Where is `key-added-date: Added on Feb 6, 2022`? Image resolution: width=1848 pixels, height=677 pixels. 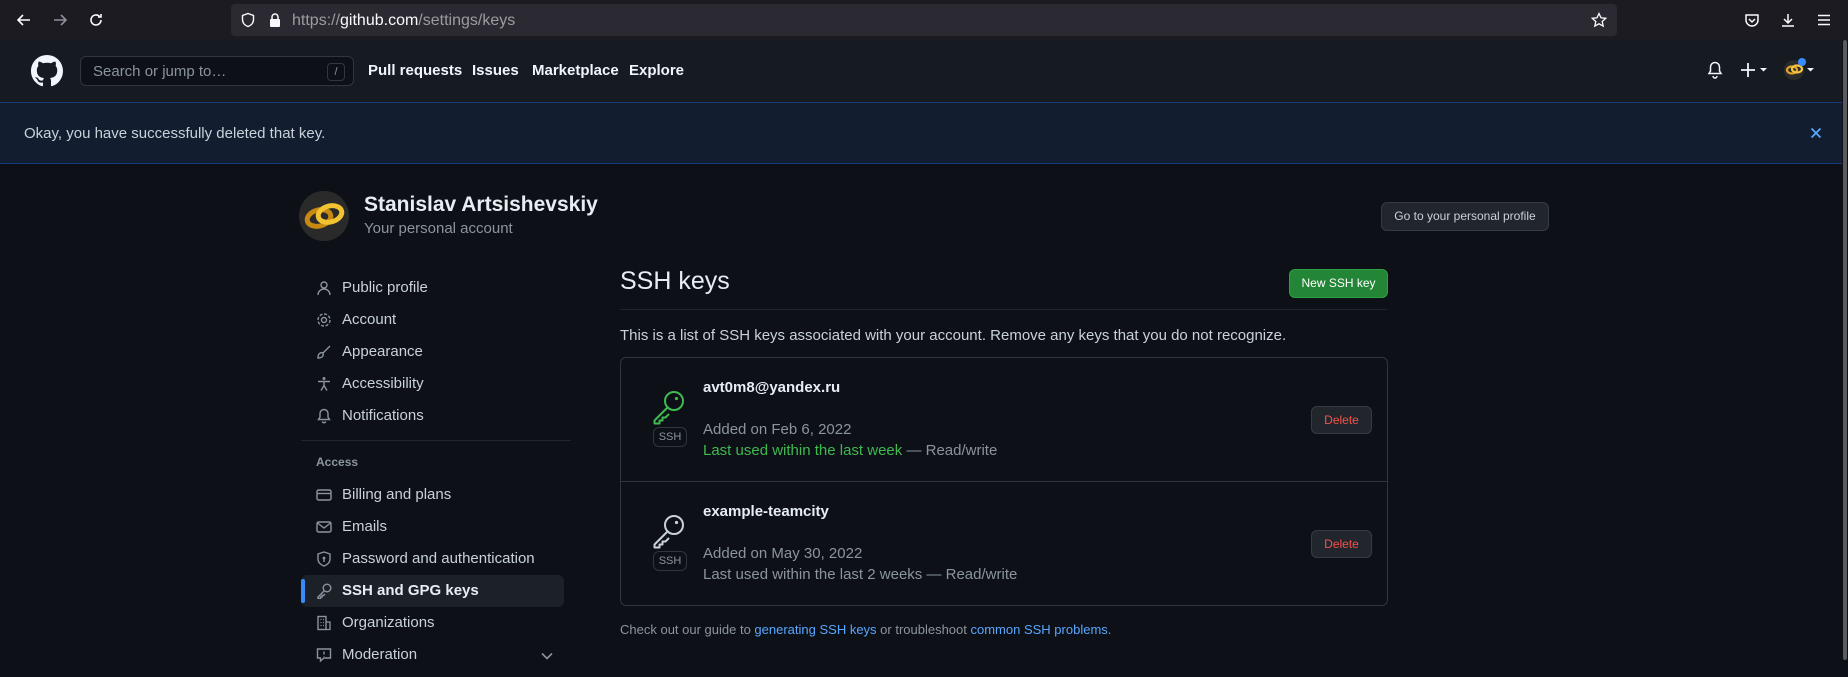
key-added-date: Added on Feb 6, 2022 is located at coordinates (777, 429).